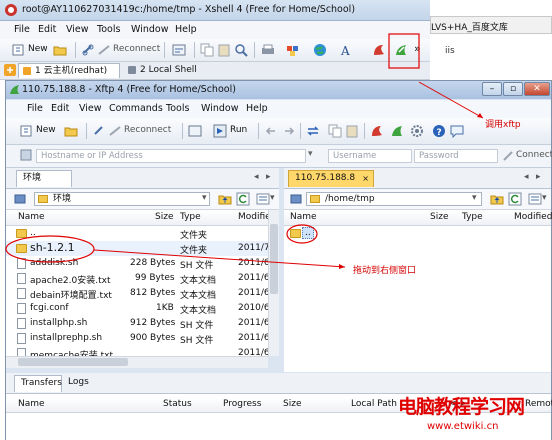 The height and width of the screenshot is (440, 552). I want to click on watermark-title: 电脑教程学习网, so click(461, 407).